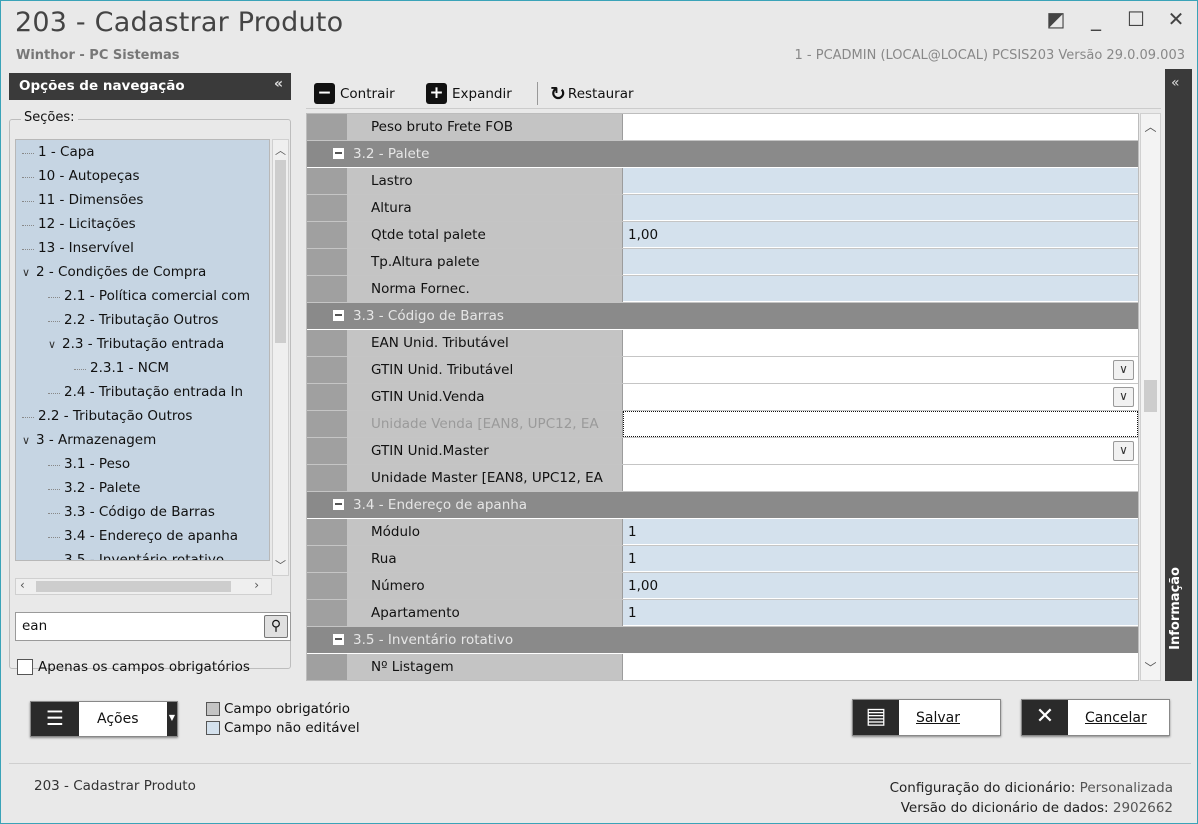  I want to click on field-label: Altura, so click(485, 208).